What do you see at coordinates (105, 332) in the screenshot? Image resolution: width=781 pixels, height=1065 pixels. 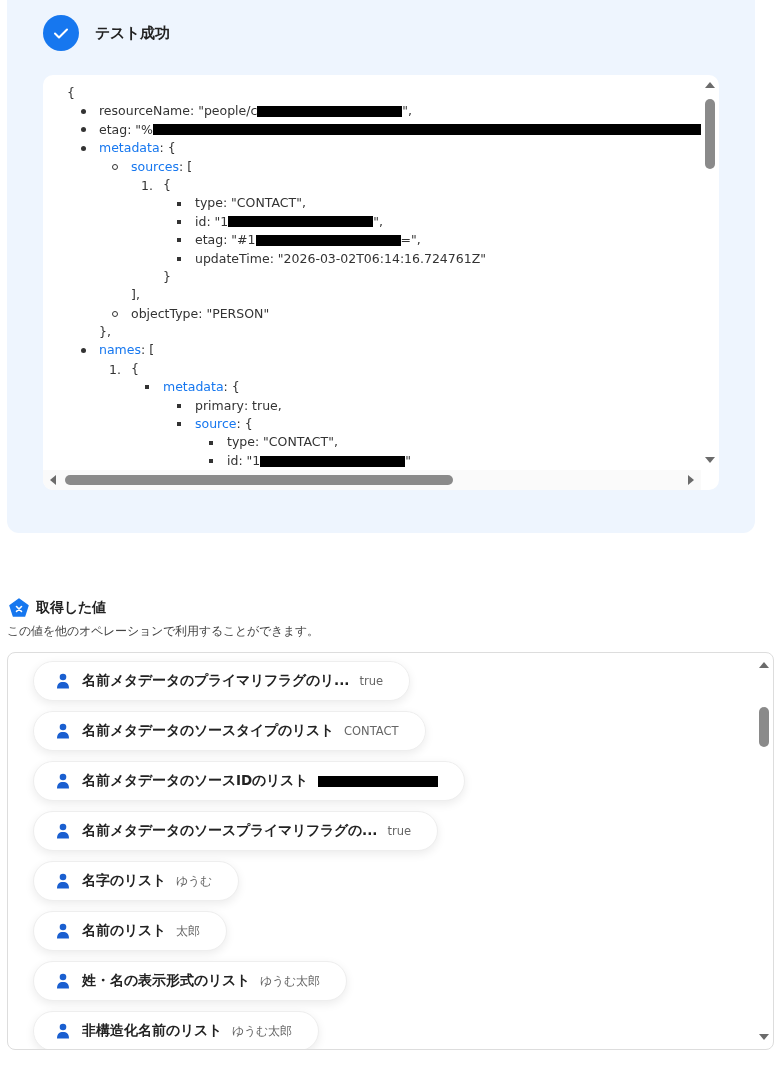 I see `code-text: },` at bounding box center [105, 332].